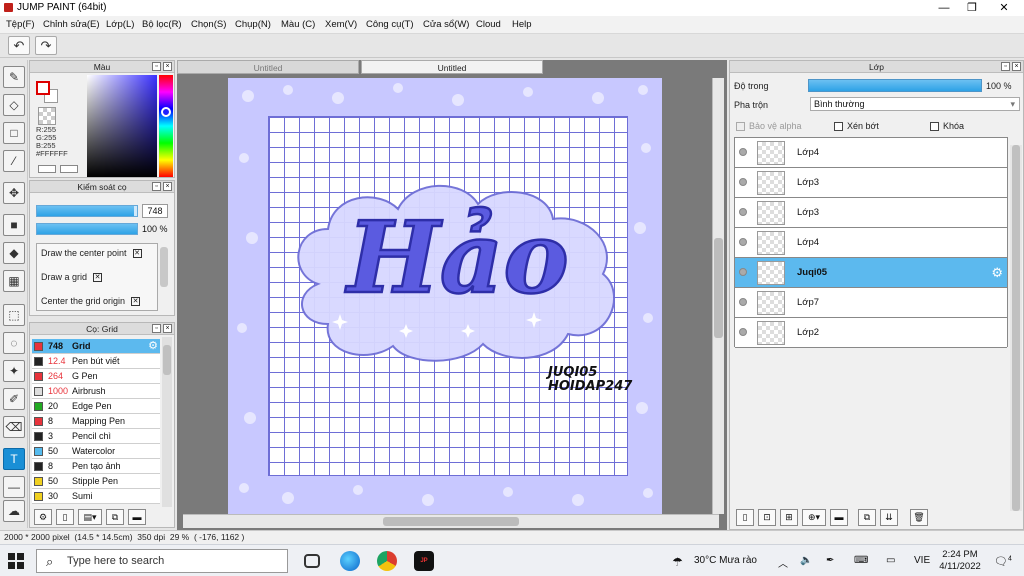  I want to click on transparent-color-swatch, so click(47, 116).